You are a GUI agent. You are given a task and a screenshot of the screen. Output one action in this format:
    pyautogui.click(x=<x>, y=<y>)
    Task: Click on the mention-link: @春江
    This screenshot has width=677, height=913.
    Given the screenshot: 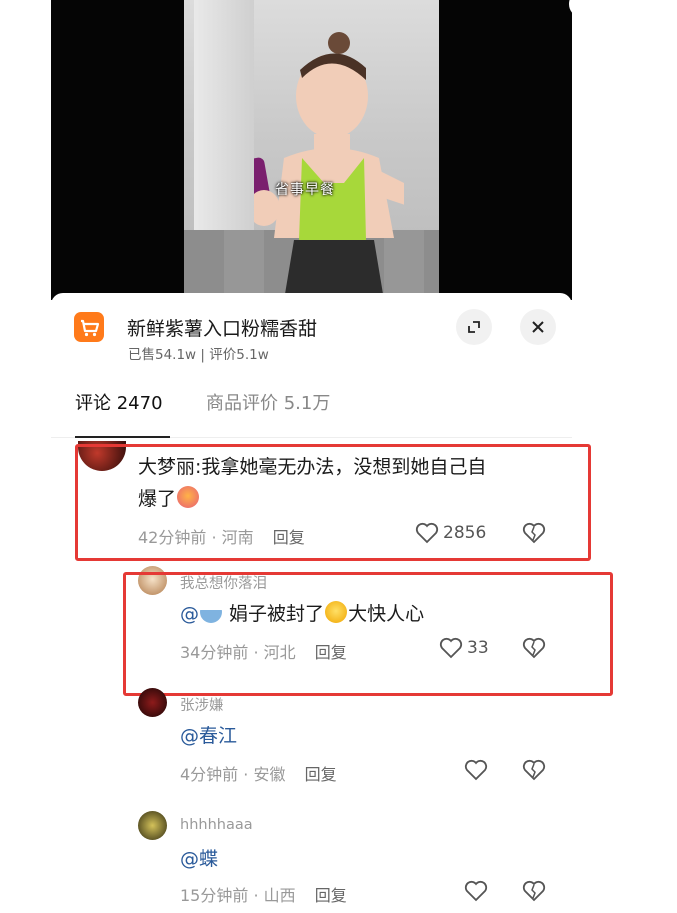 What is the action you would take?
    pyautogui.click(x=208, y=736)
    